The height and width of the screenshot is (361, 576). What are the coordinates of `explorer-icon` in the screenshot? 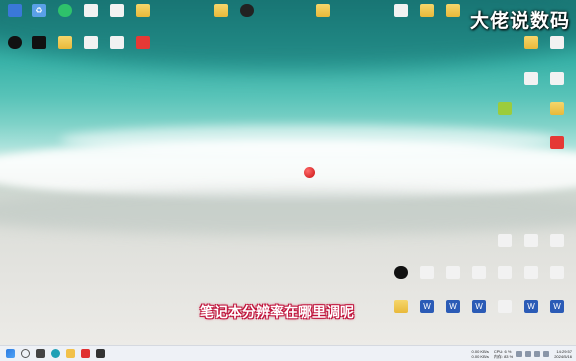 It's located at (70, 353).